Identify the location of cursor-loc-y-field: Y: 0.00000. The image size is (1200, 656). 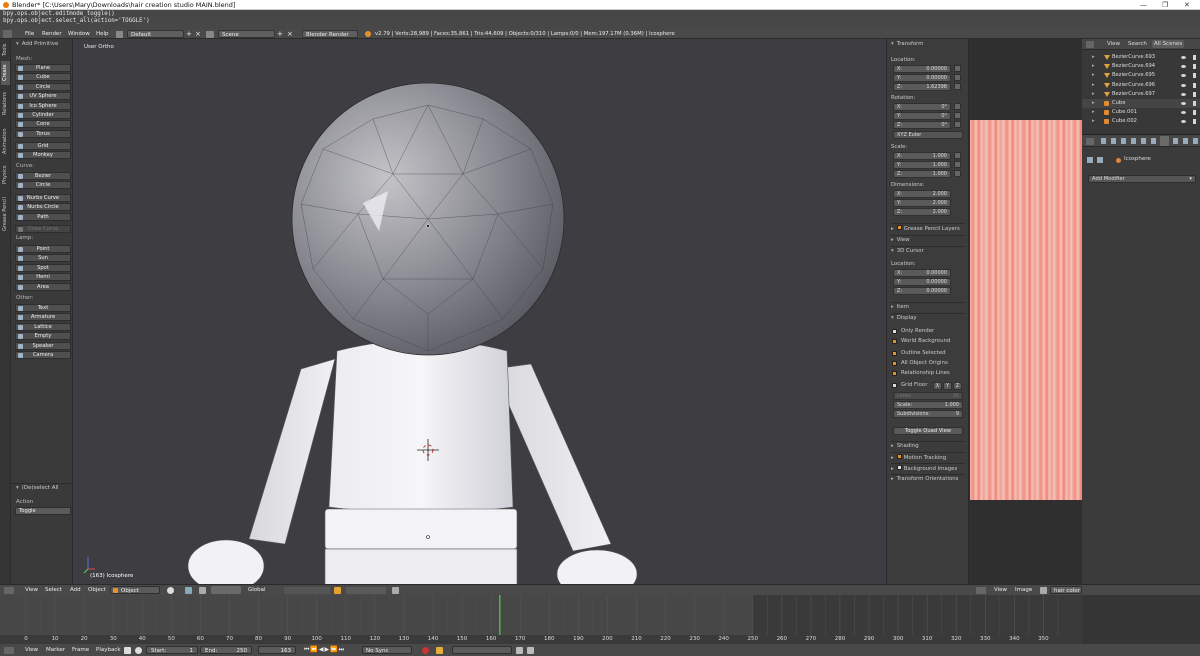
(922, 282).